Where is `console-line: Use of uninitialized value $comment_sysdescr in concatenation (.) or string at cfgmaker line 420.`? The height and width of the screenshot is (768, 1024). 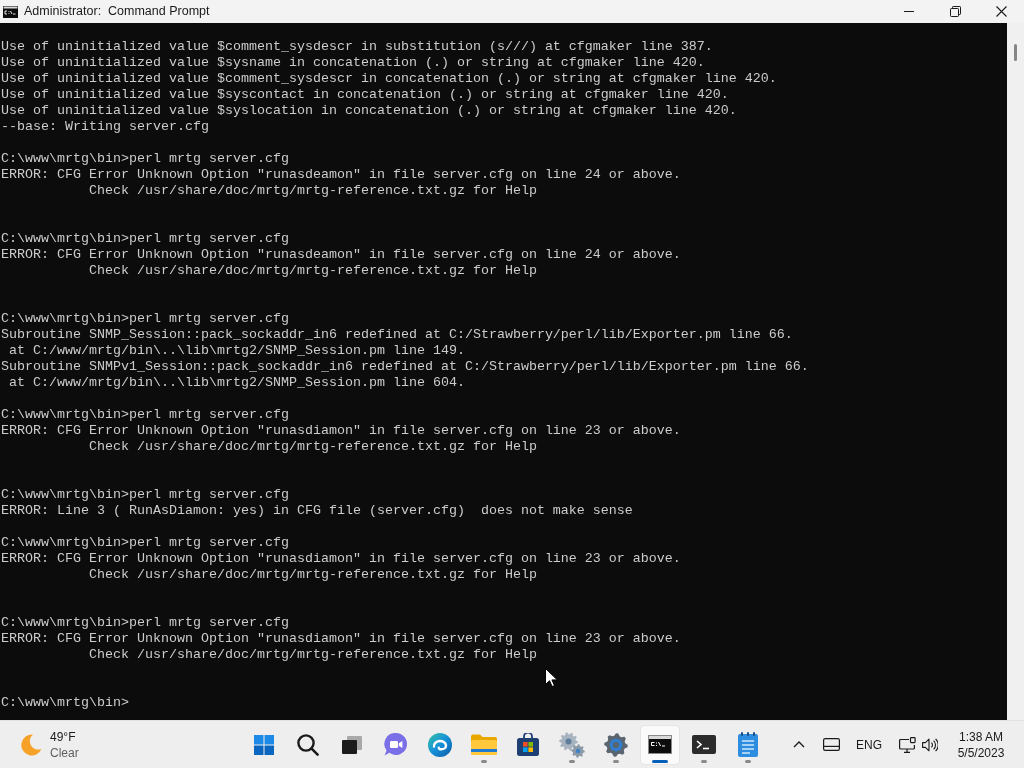 console-line: Use of uninitialized value $comment_sysdescr in concatenation (.) or string at cfgmaker line 420. is located at coordinates (389, 79).